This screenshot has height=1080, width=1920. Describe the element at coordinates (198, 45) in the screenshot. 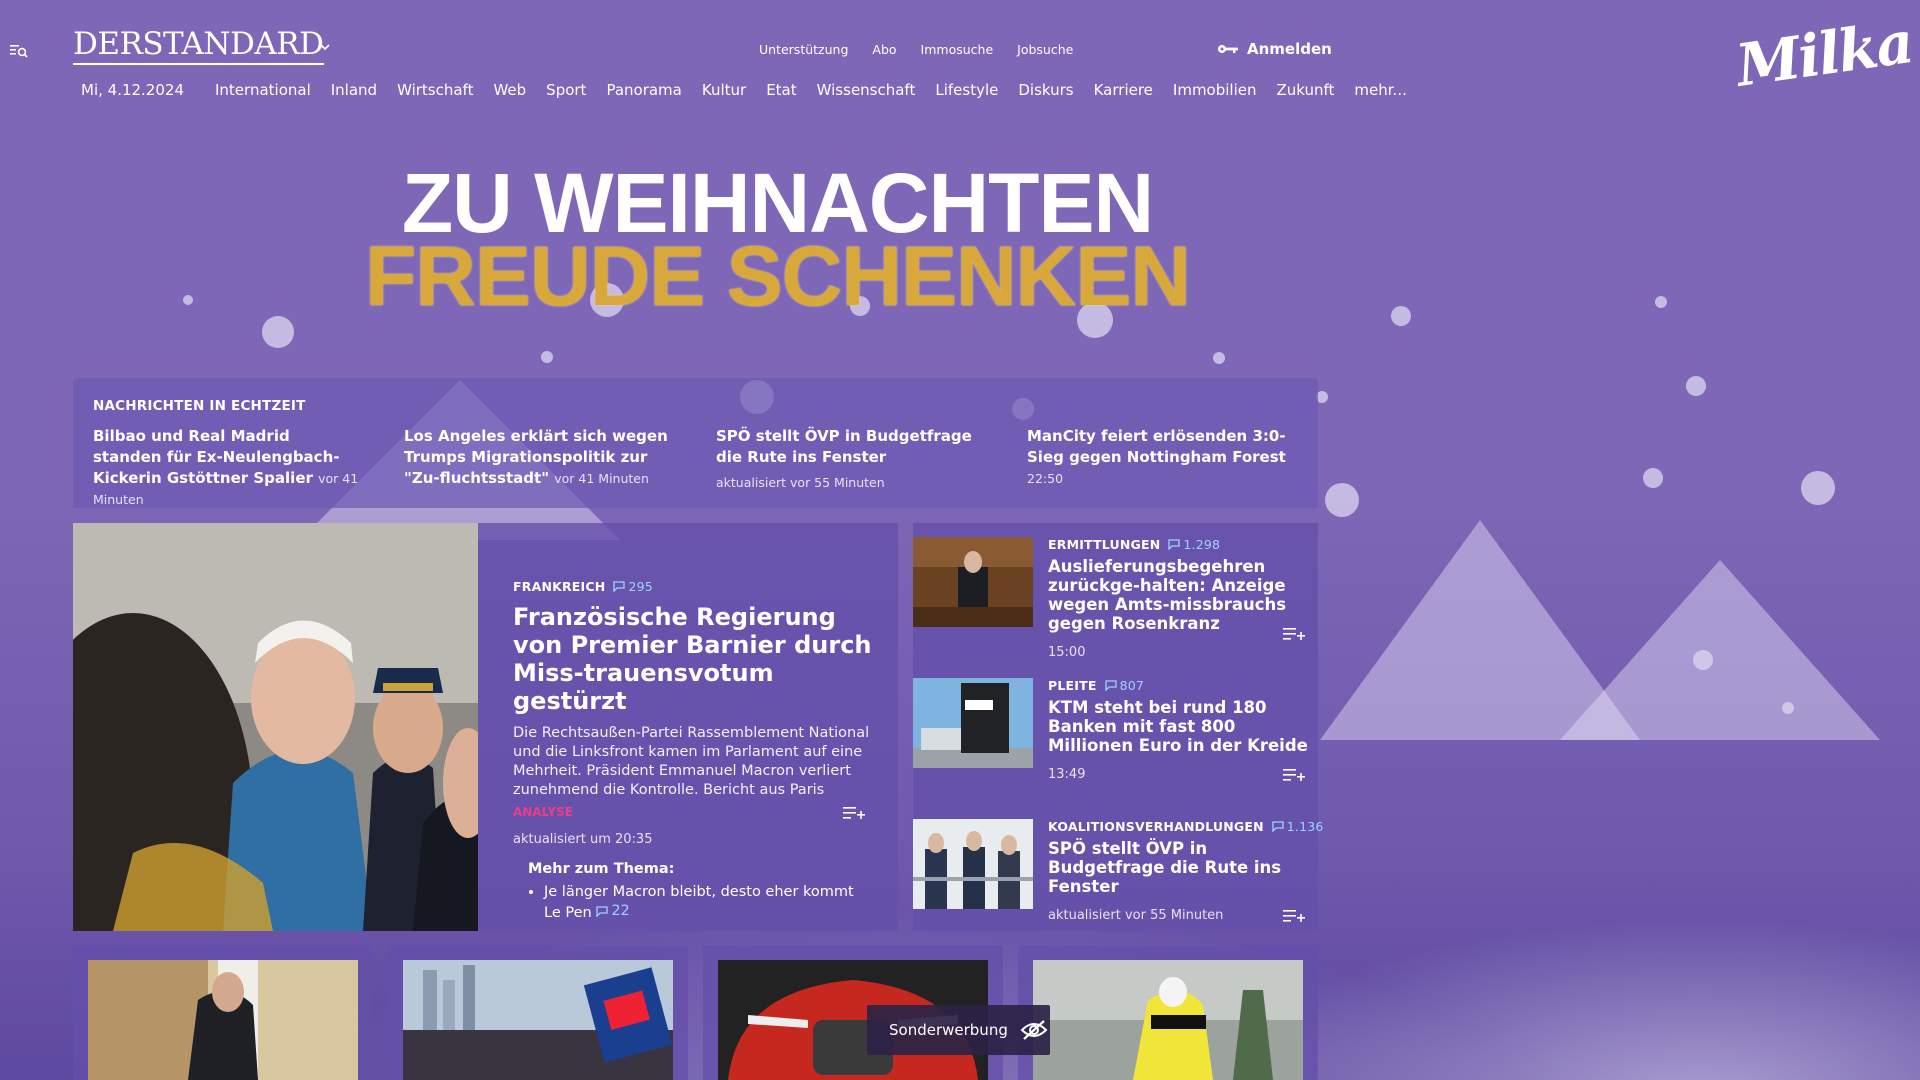

I see `site-logo: DERSTANDARD` at that location.